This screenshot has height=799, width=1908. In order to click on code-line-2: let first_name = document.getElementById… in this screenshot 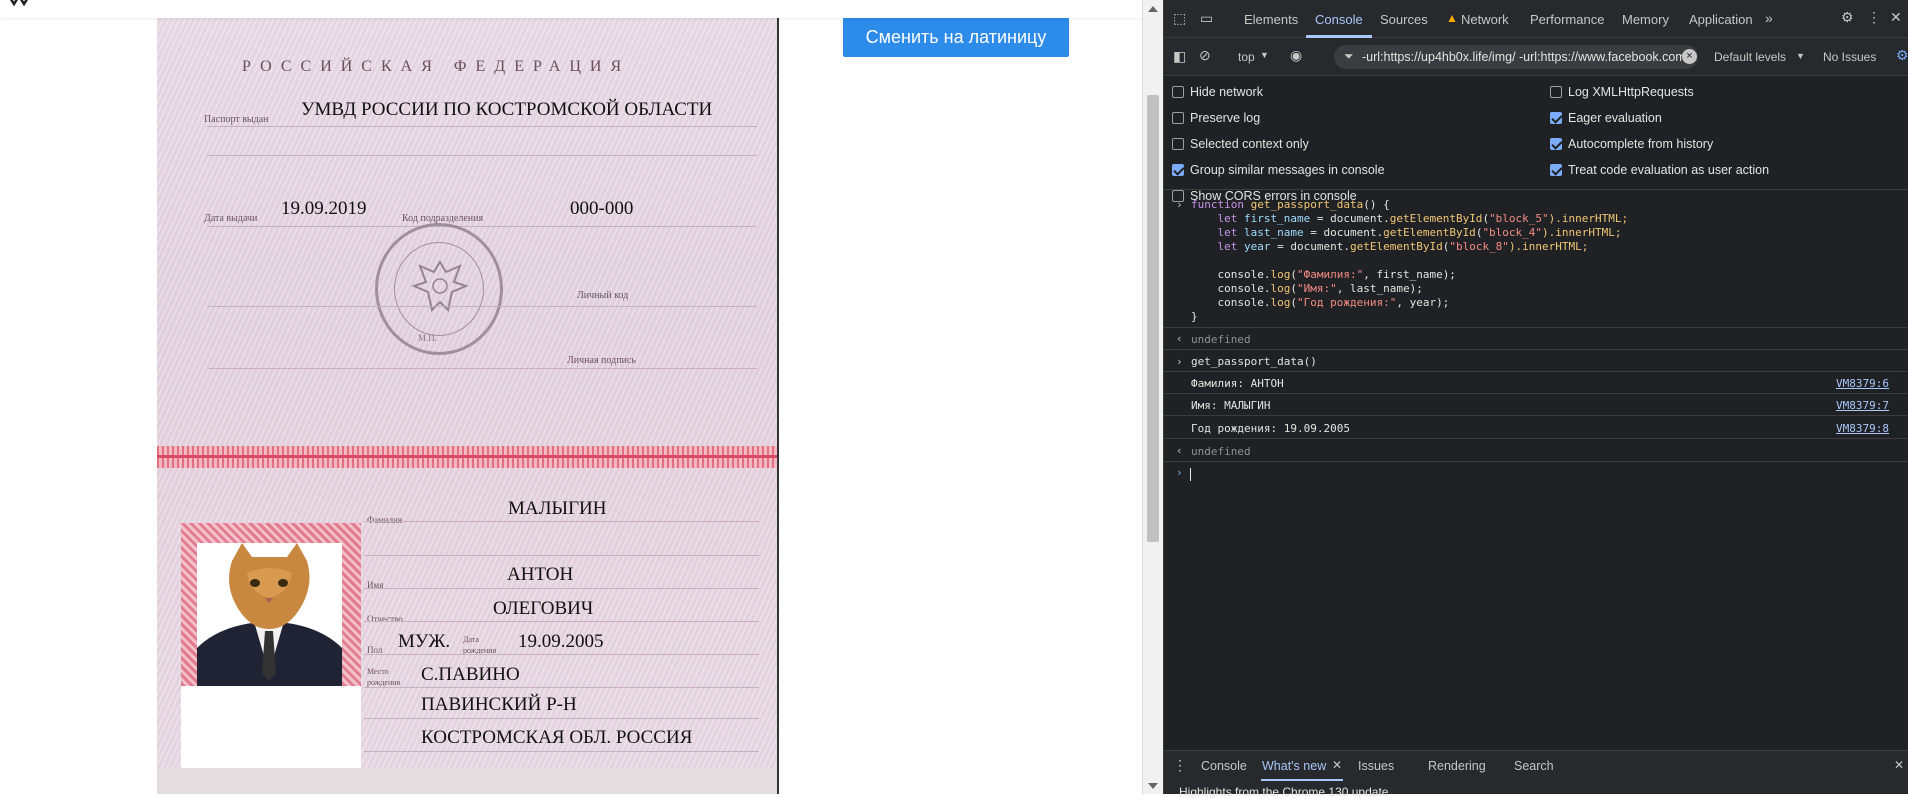, I will do `click(1423, 218)`.